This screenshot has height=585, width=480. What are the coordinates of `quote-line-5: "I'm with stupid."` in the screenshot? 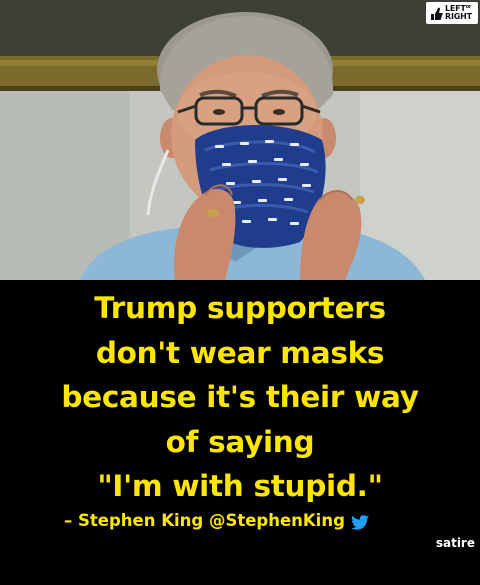 It's located at (240, 486).